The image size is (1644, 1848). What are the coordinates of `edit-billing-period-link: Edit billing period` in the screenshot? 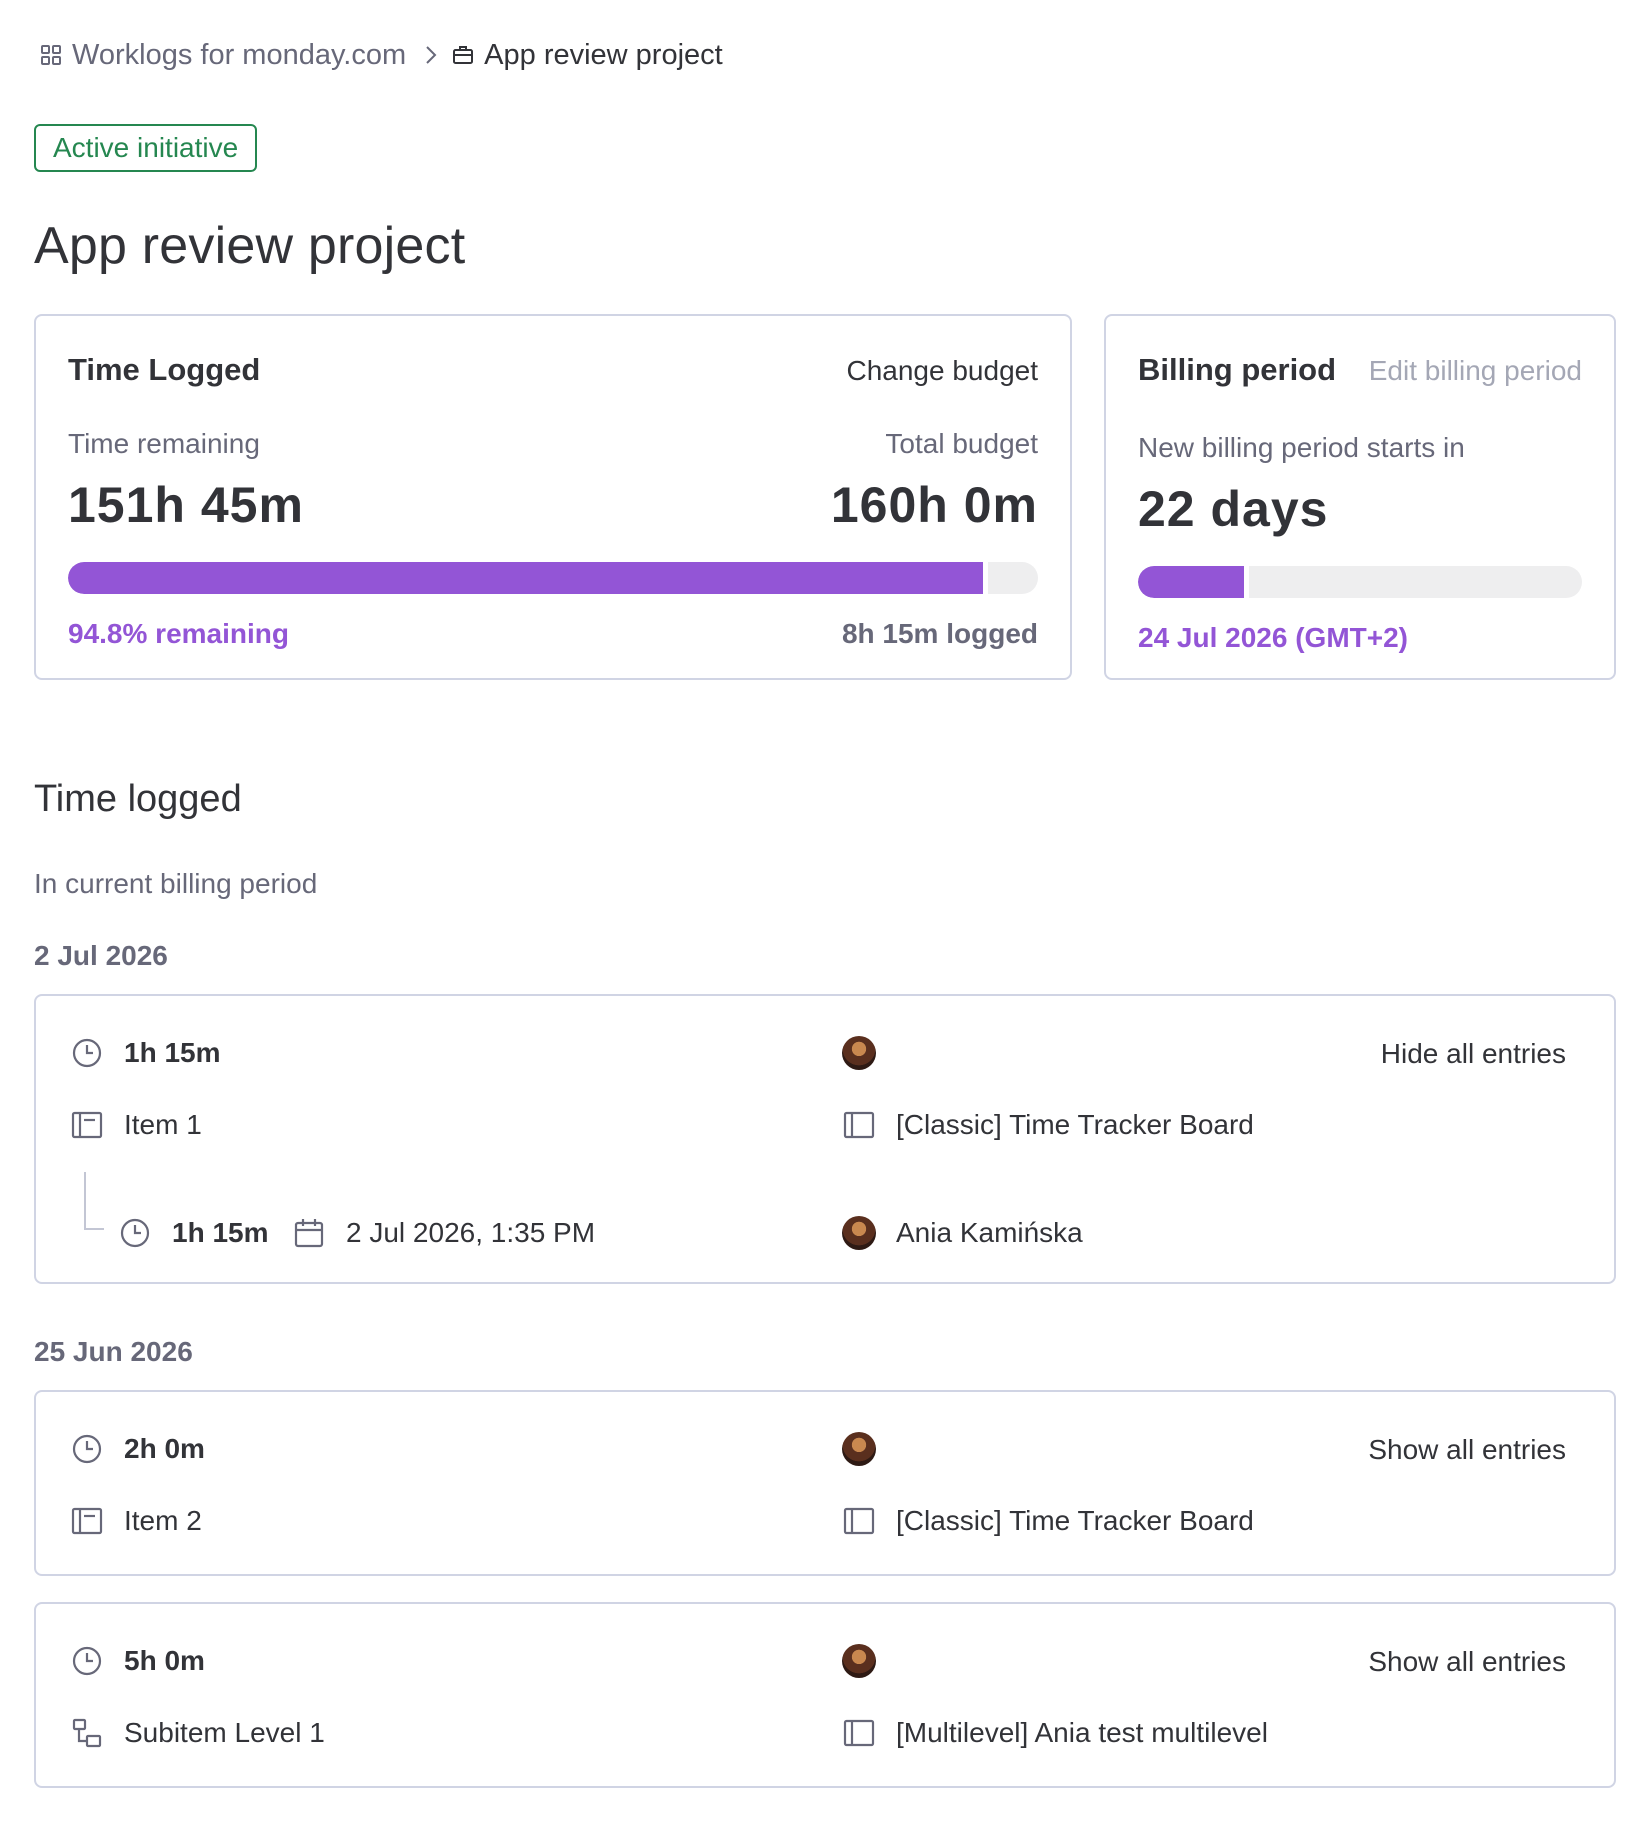 It's located at (1475, 371).